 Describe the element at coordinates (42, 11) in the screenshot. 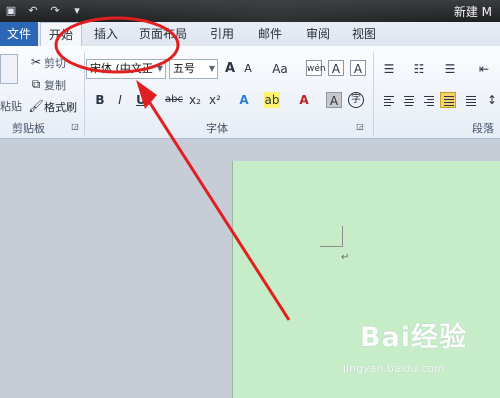

I see `quick-access-toolbar: ▣ ↶ ↷ ▾` at that location.